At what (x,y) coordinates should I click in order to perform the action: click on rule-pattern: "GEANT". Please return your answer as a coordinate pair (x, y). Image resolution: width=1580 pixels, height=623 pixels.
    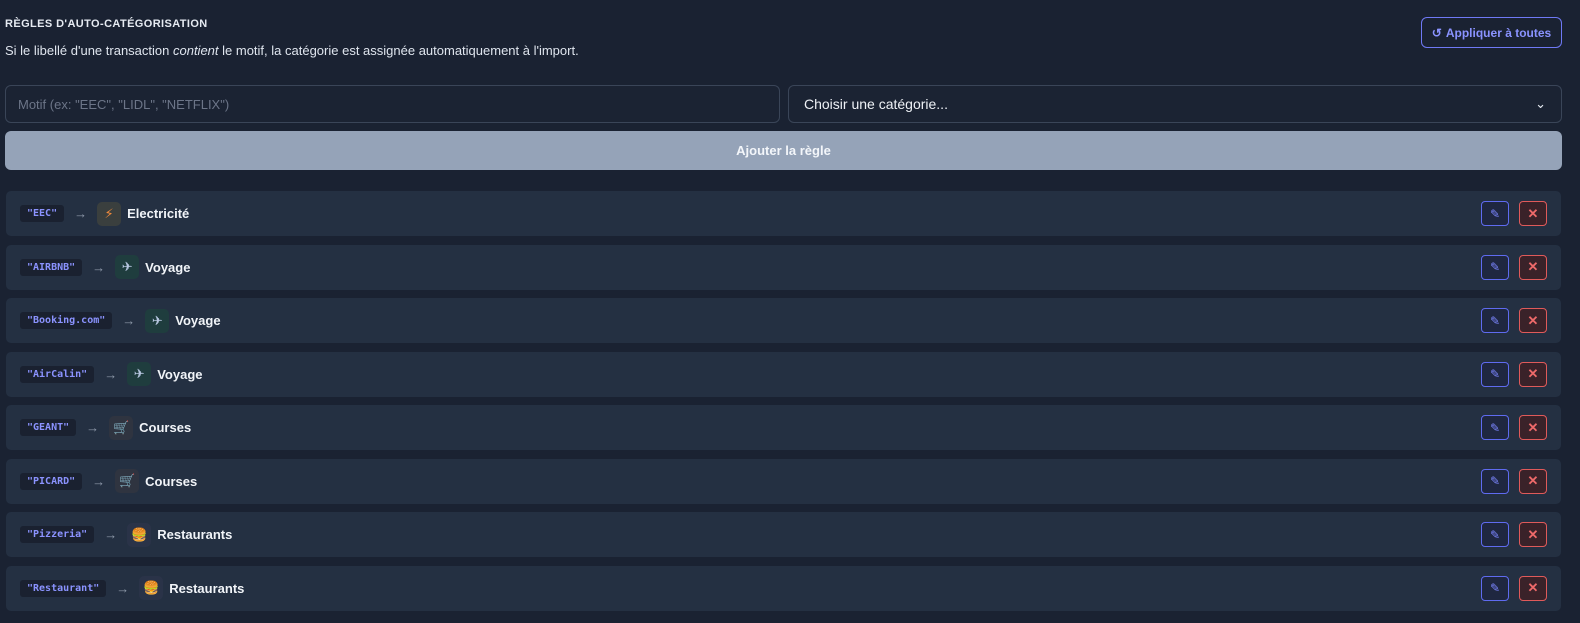
    Looking at the image, I should click on (48, 427).